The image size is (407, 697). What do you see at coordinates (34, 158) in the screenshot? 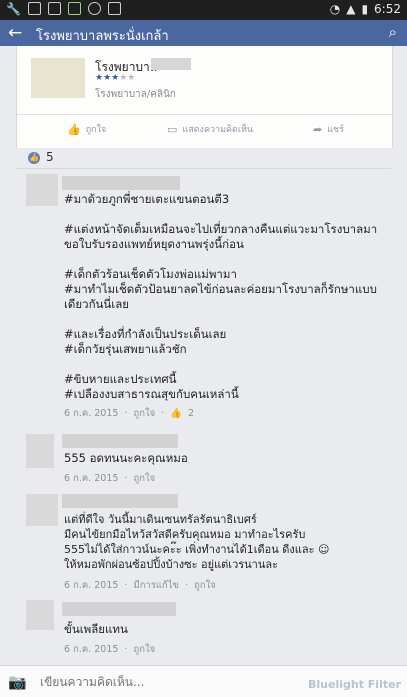
I see `like-badge-icon: 👍` at bounding box center [34, 158].